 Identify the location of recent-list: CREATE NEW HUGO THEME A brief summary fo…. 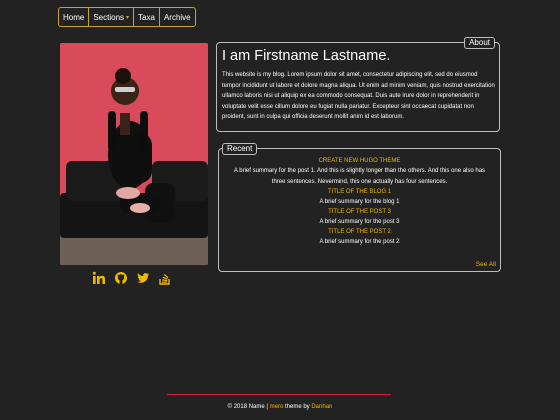
(359, 202).